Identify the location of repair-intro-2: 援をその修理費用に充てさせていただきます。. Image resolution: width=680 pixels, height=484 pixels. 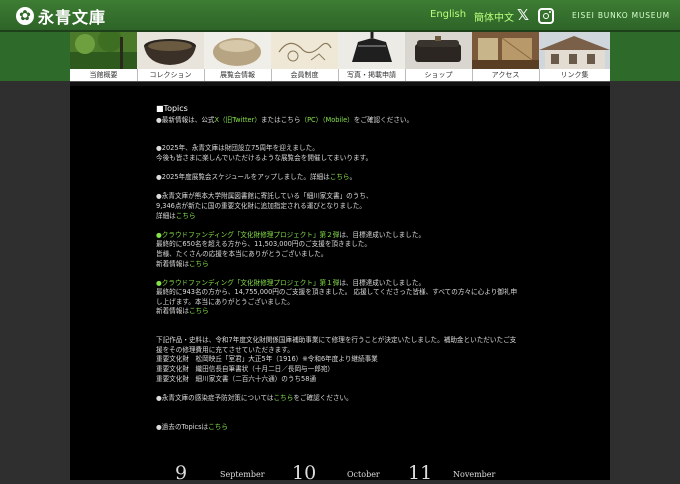
(225, 349).